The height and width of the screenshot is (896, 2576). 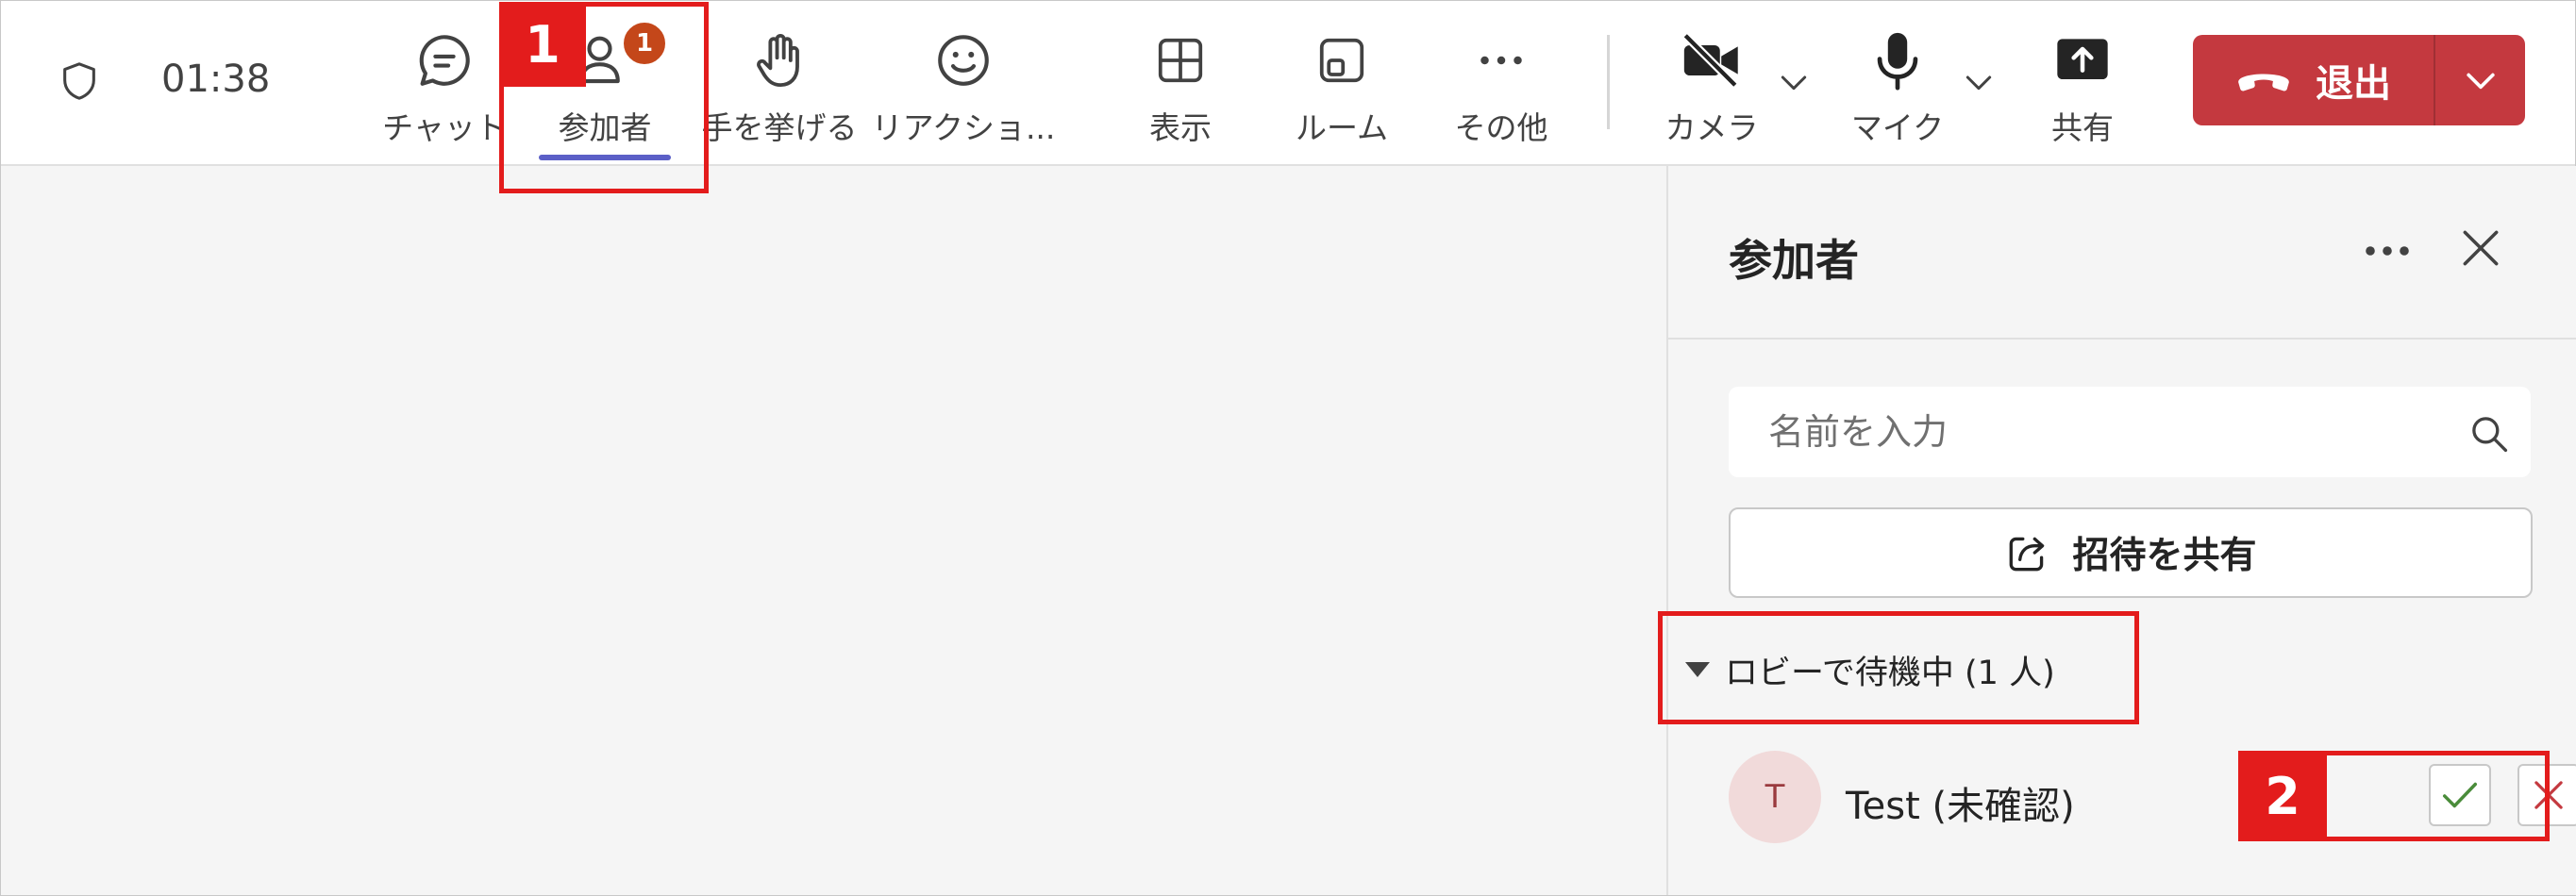 I want to click on share-invite-label: 招待を共有, so click(x=2164, y=556).